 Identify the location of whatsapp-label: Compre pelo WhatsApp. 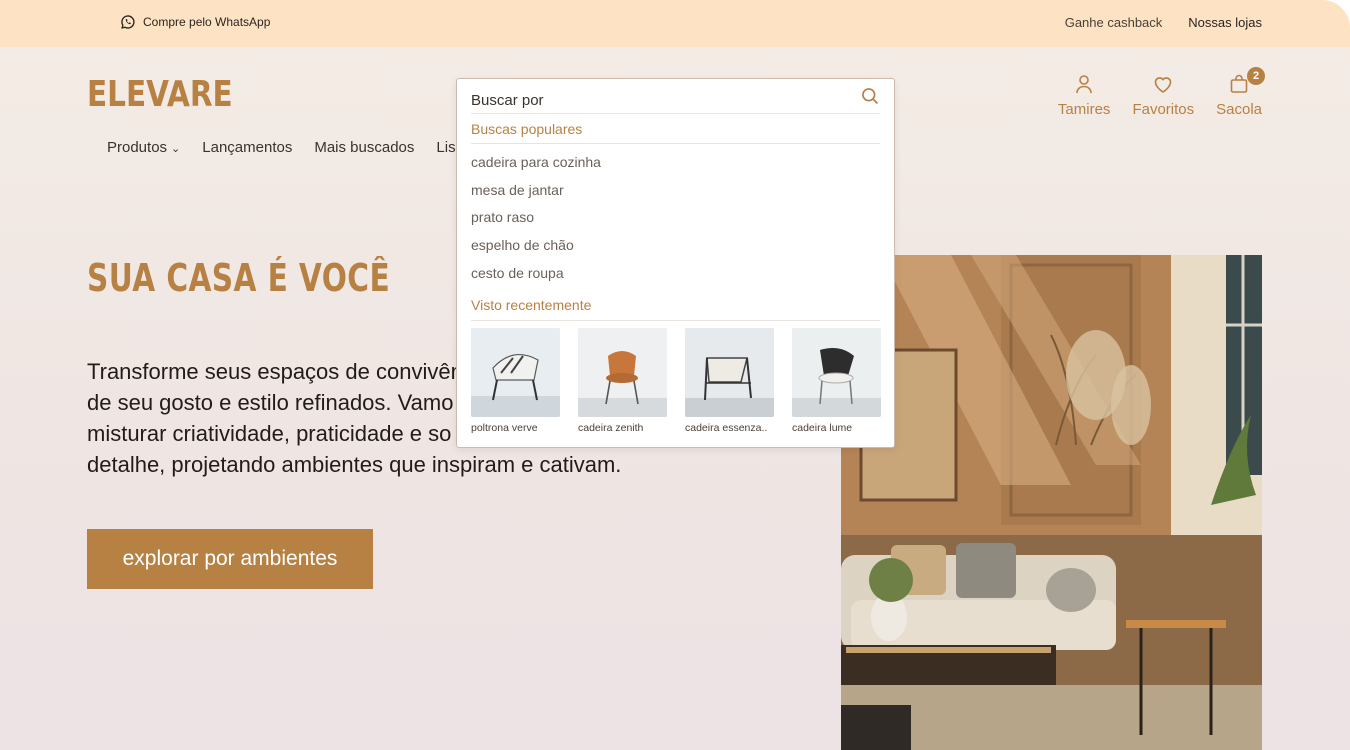
(207, 22).